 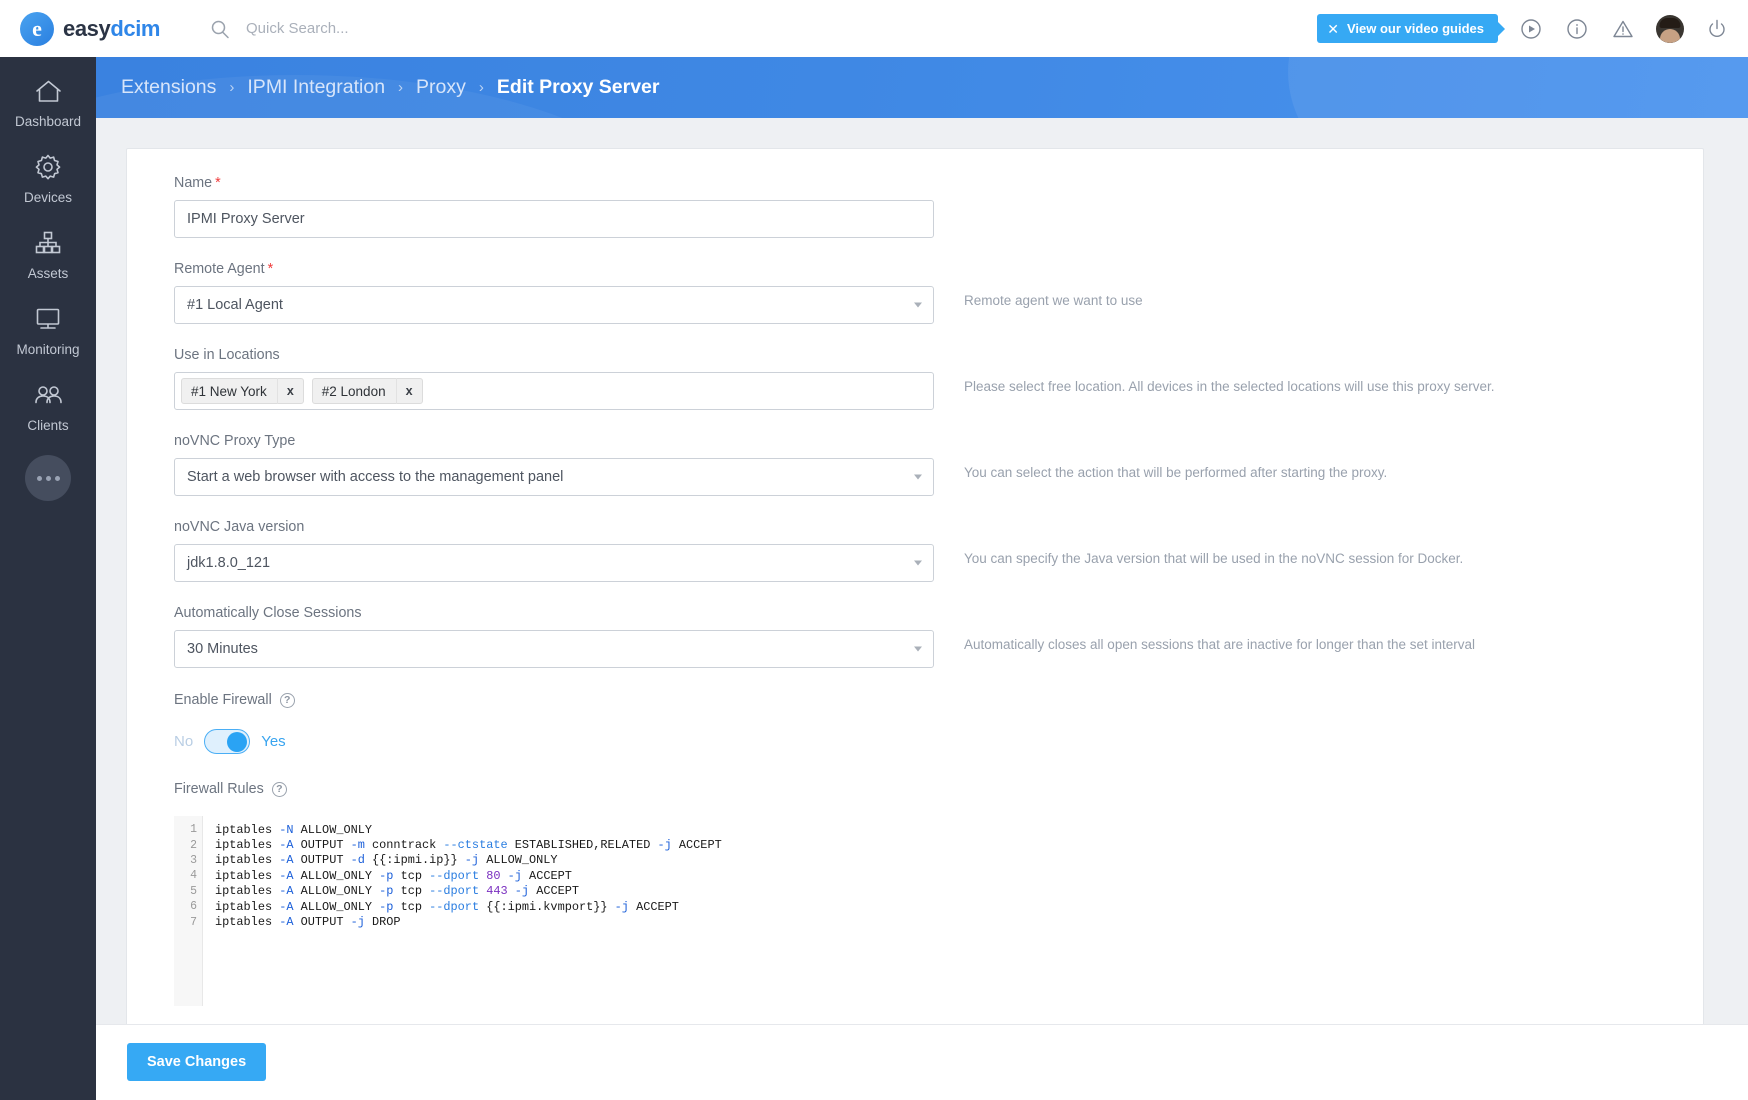 I want to click on save-changes-button: Save Changes, so click(x=197, y=1062).